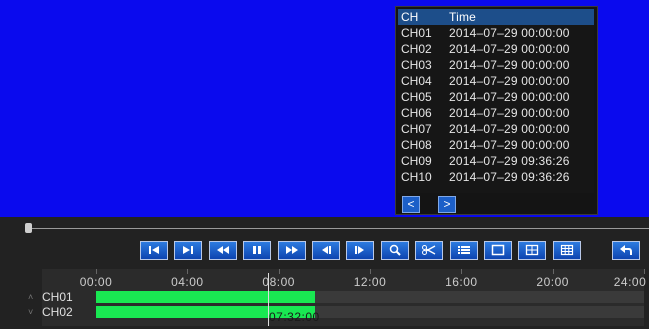  Describe the element at coordinates (630, 282) in the screenshot. I see `timeline-tick-label: 24:00` at that location.